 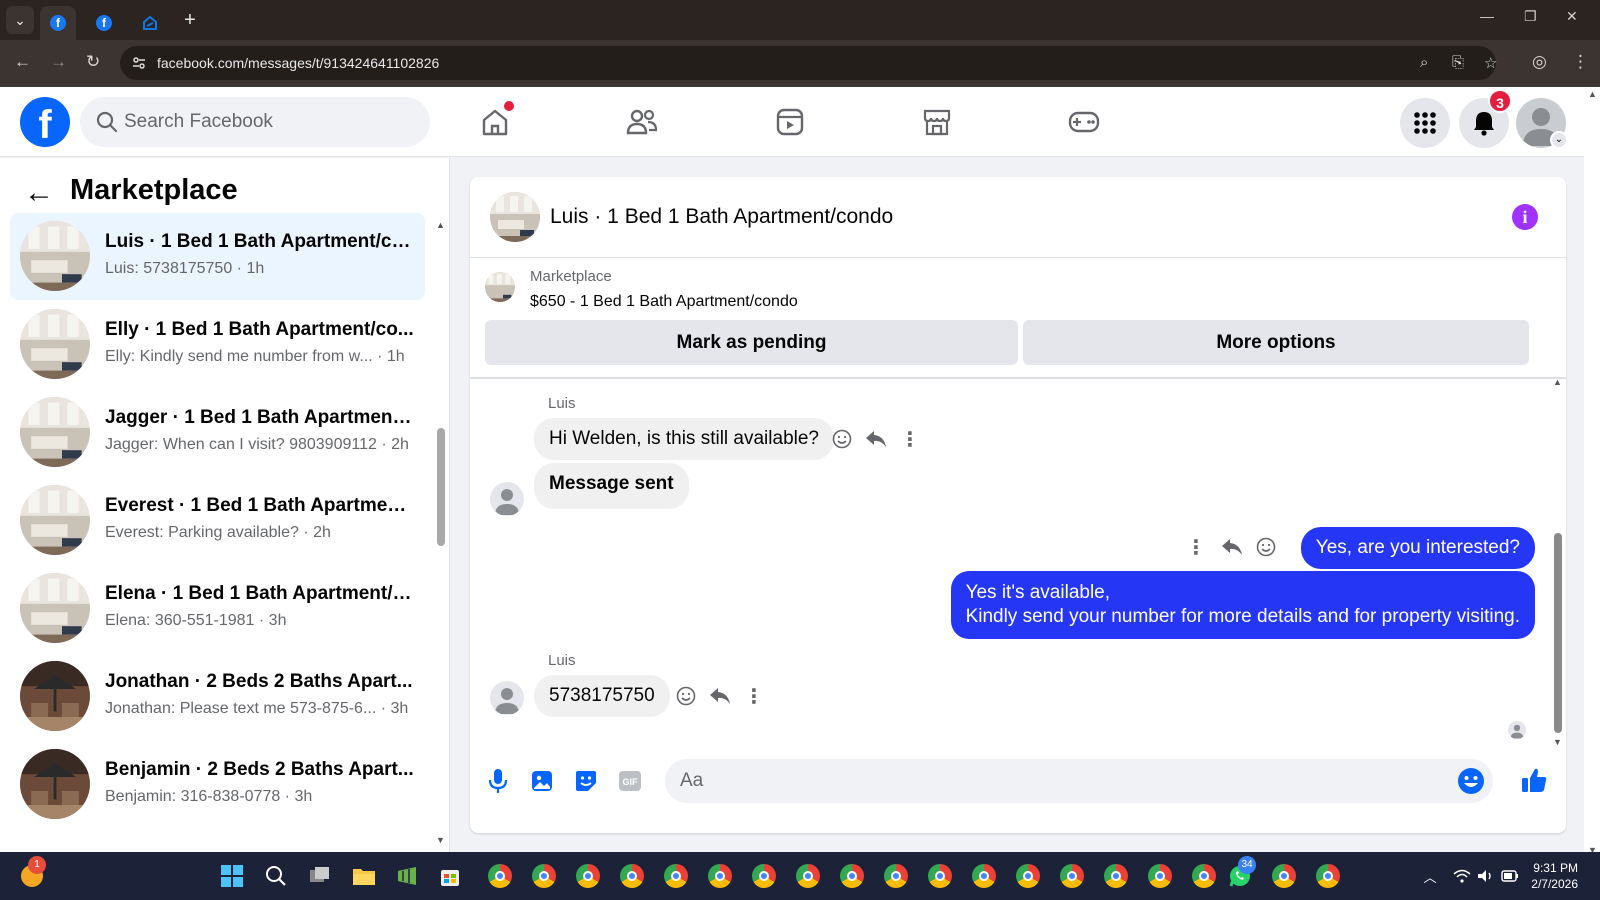 I want to click on account-chevron-down-icon: ⌄, so click(x=1559, y=140).